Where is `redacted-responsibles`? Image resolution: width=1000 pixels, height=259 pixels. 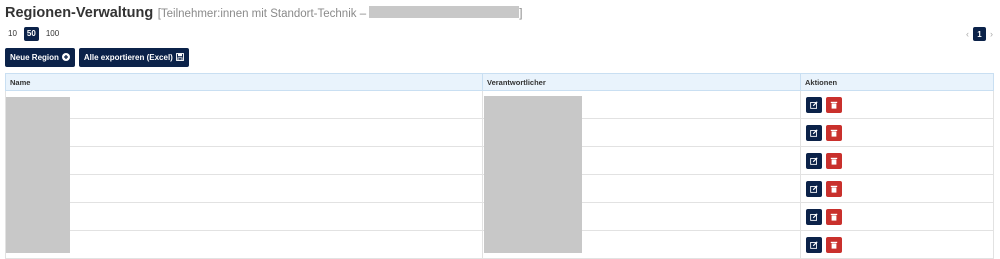 redacted-responsibles is located at coordinates (533, 174).